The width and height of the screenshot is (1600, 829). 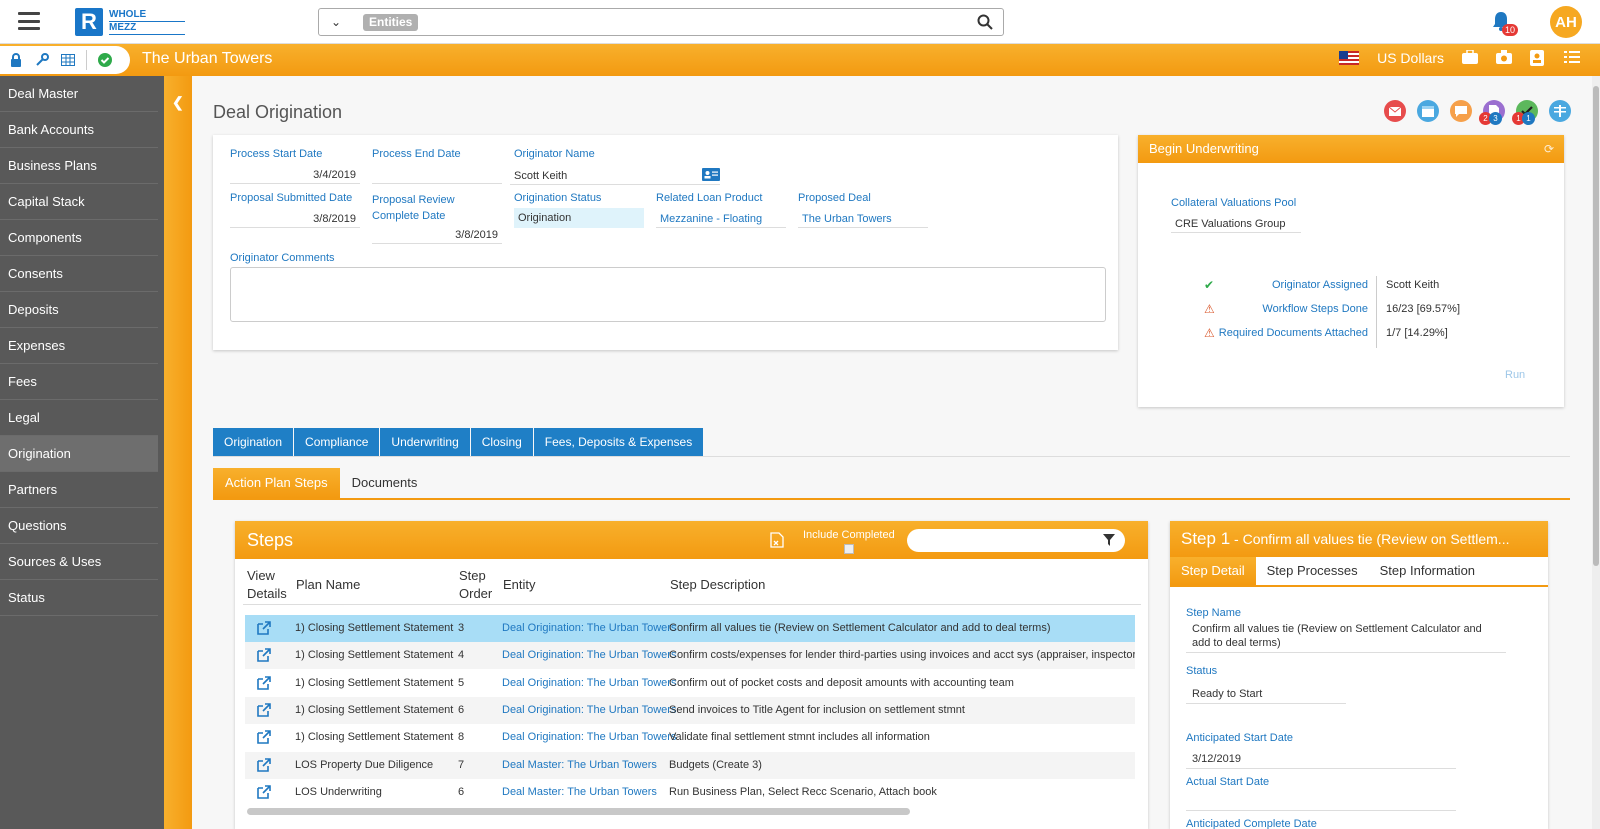 I want to click on sidebar-item-expenses: Expenses, so click(x=79, y=346).